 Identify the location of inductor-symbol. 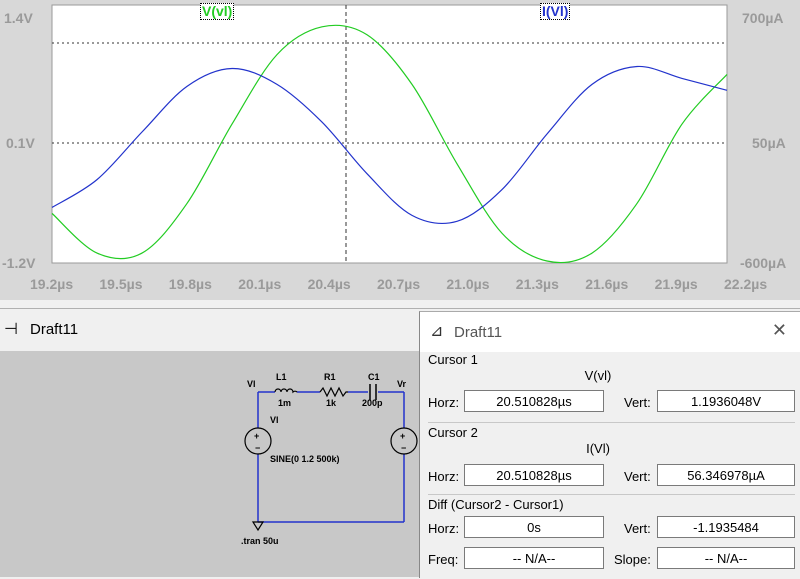
(286, 391).